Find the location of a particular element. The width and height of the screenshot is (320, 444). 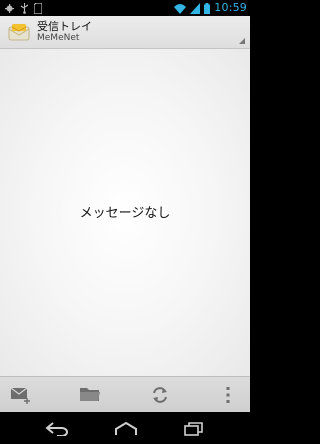

recent-apps-icon is located at coordinates (193, 429).